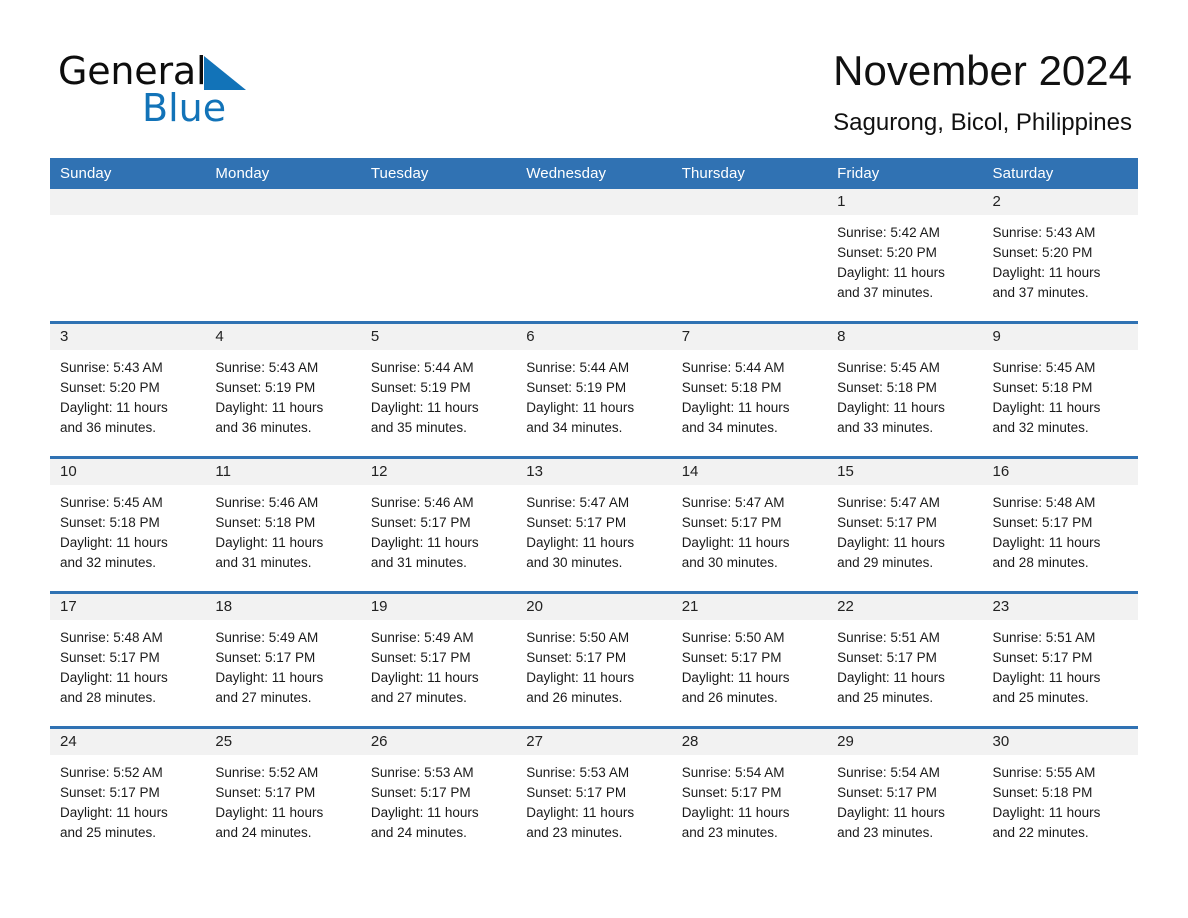  What do you see at coordinates (749, 472) in the screenshot?
I see `day-number: 14` at bounding box center [749, 472].